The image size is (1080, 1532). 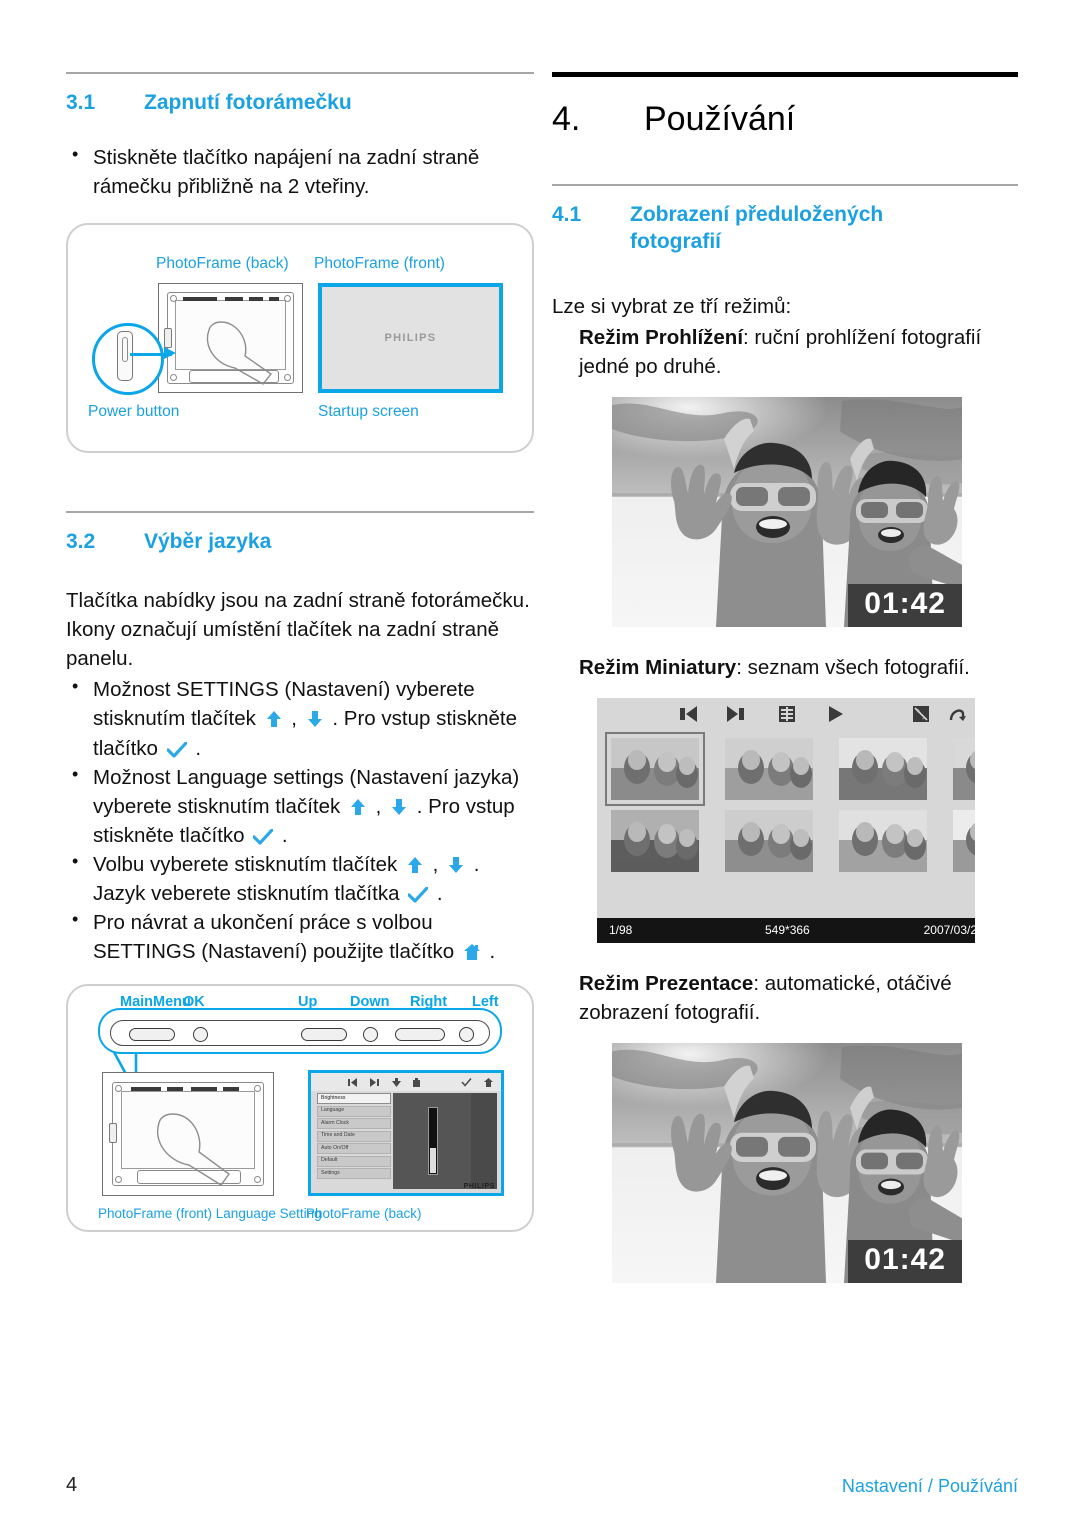 I want to click on heading-3-1-number: 3.1, so click(x=81, y=102).